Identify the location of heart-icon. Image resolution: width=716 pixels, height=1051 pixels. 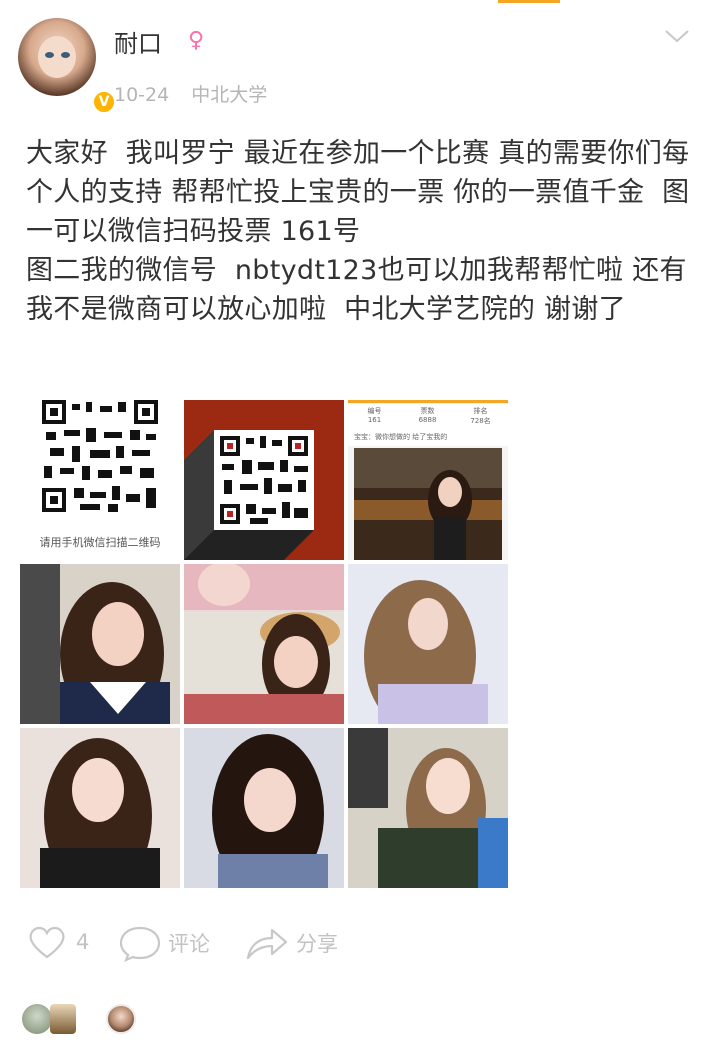
(47, 942).